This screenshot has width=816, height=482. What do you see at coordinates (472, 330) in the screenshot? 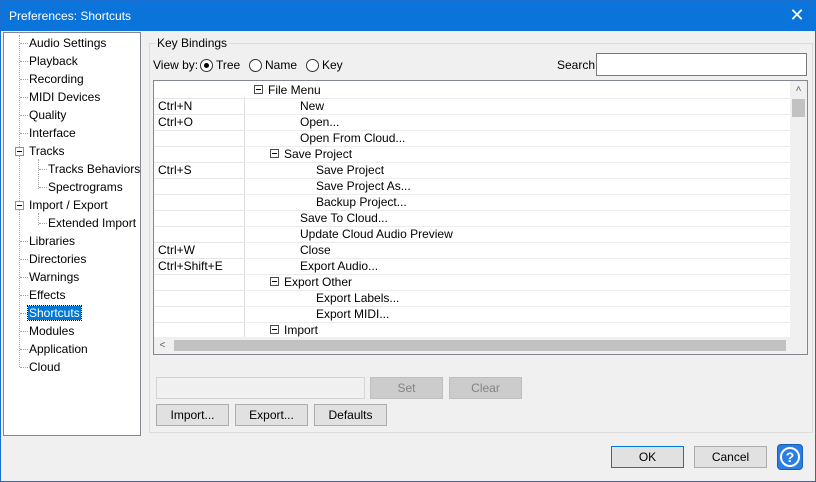
I see `table-row: Import` at bounding box center [472, 330].